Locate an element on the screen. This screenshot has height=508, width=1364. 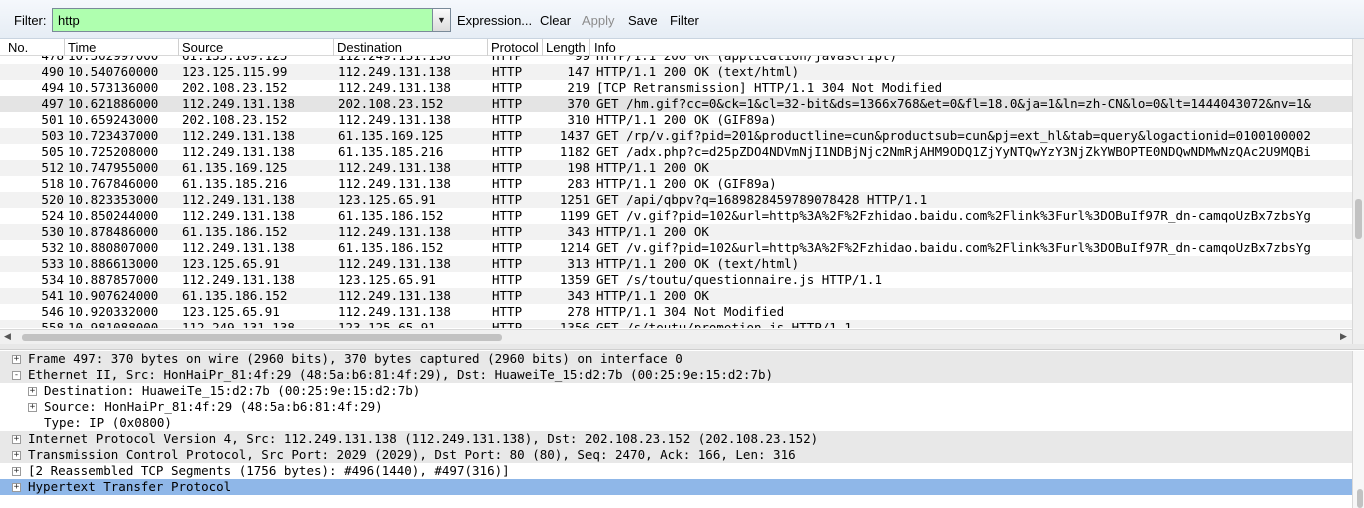
details-vertical-scrollbar is located at coordinates (1358, 429).